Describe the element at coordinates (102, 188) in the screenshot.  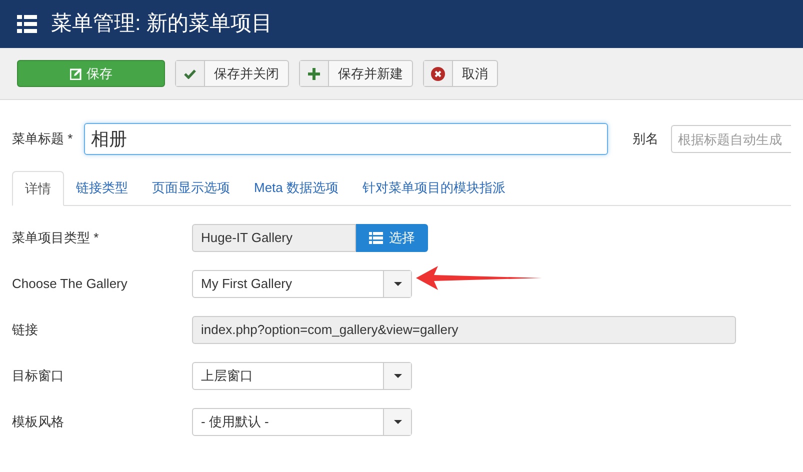
I see `tab: 链接类型` at that location.